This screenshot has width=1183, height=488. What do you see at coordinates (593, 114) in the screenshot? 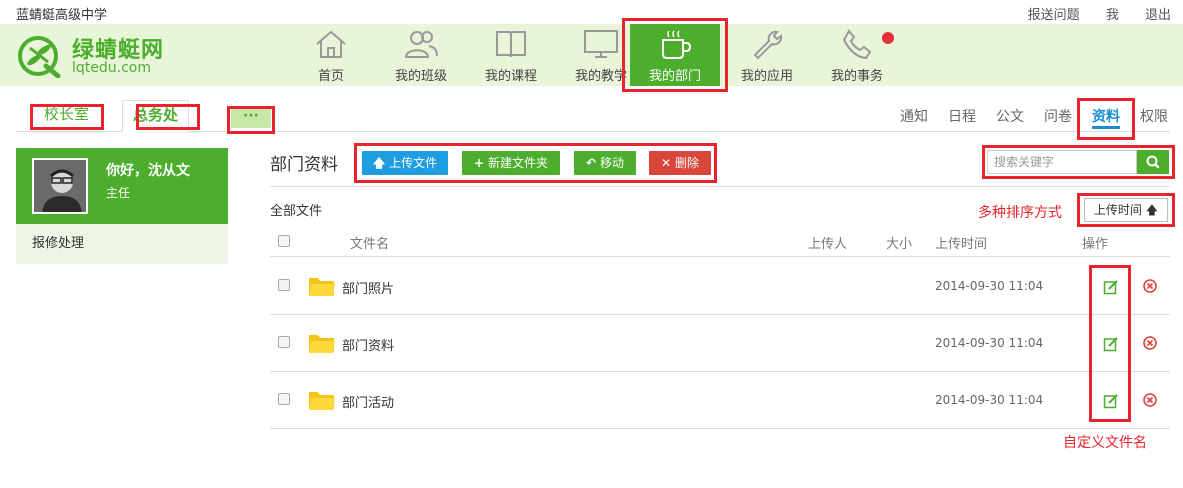
I see `department-tabs-row: 校长室 总务处 ··· 通知 日程 公文 问卷 资料 权限` at bounding box center [593, 114].